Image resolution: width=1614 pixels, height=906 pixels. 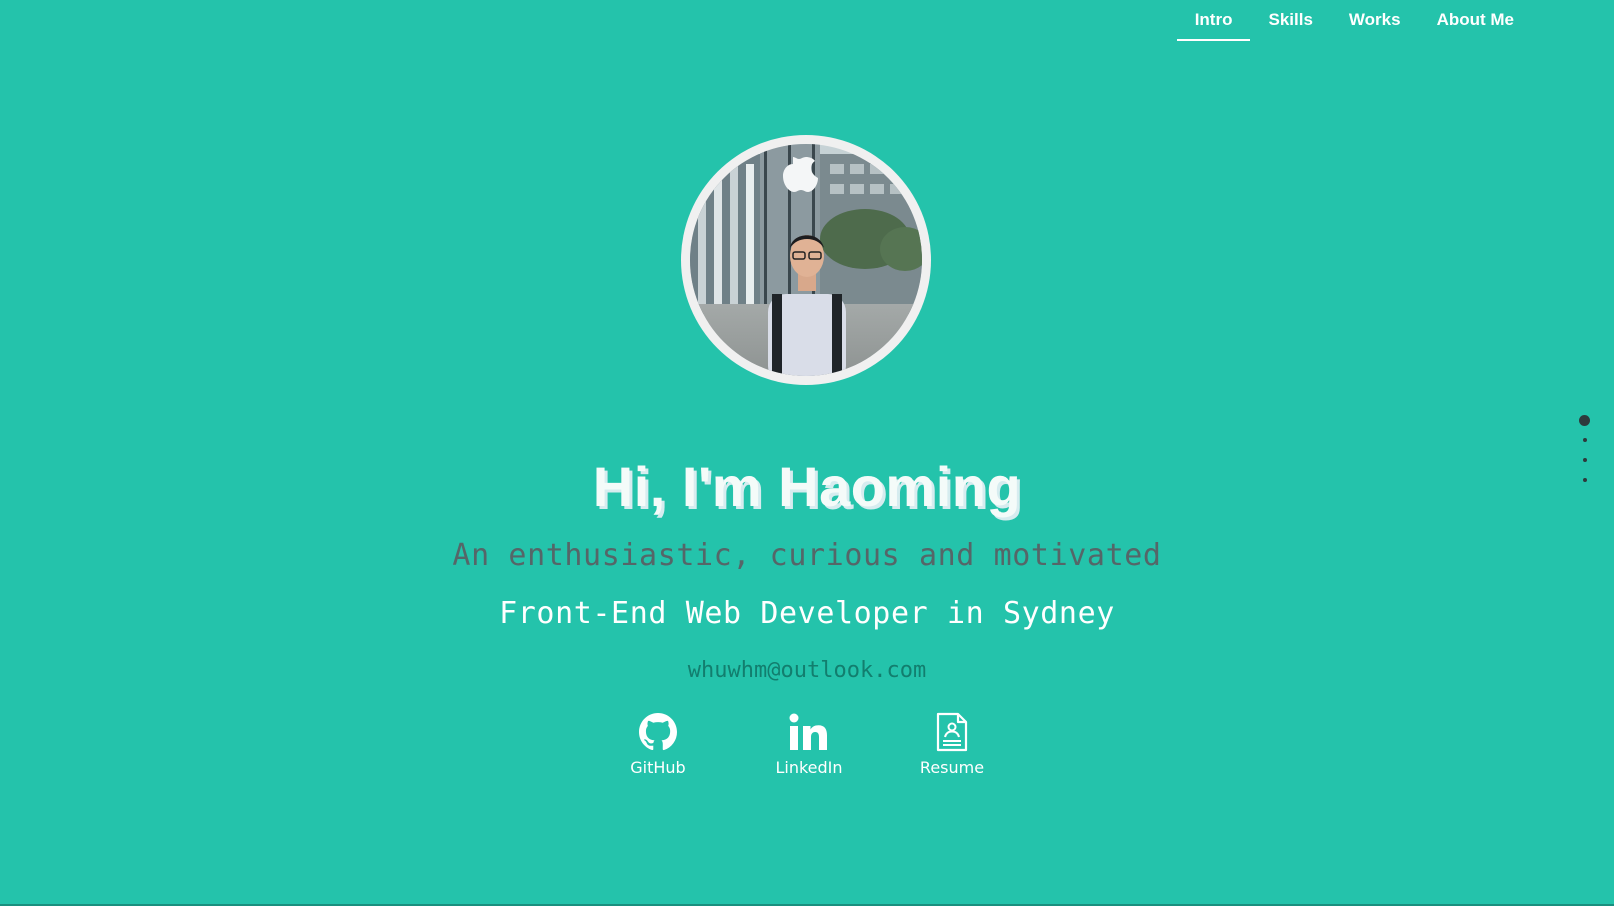 I want to click on github-link: GitHub, so click(x=658, y=744).